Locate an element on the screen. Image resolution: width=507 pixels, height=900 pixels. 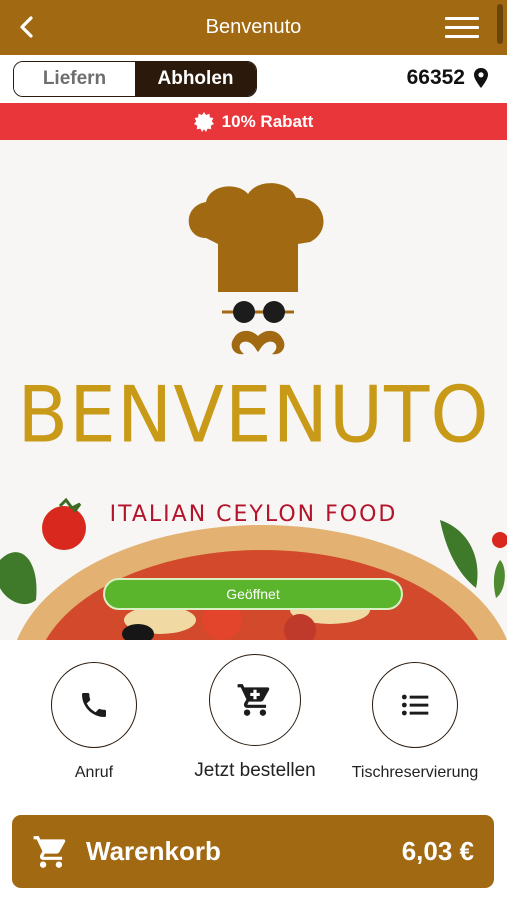
reservation-button is located at coordinates (415, 705).